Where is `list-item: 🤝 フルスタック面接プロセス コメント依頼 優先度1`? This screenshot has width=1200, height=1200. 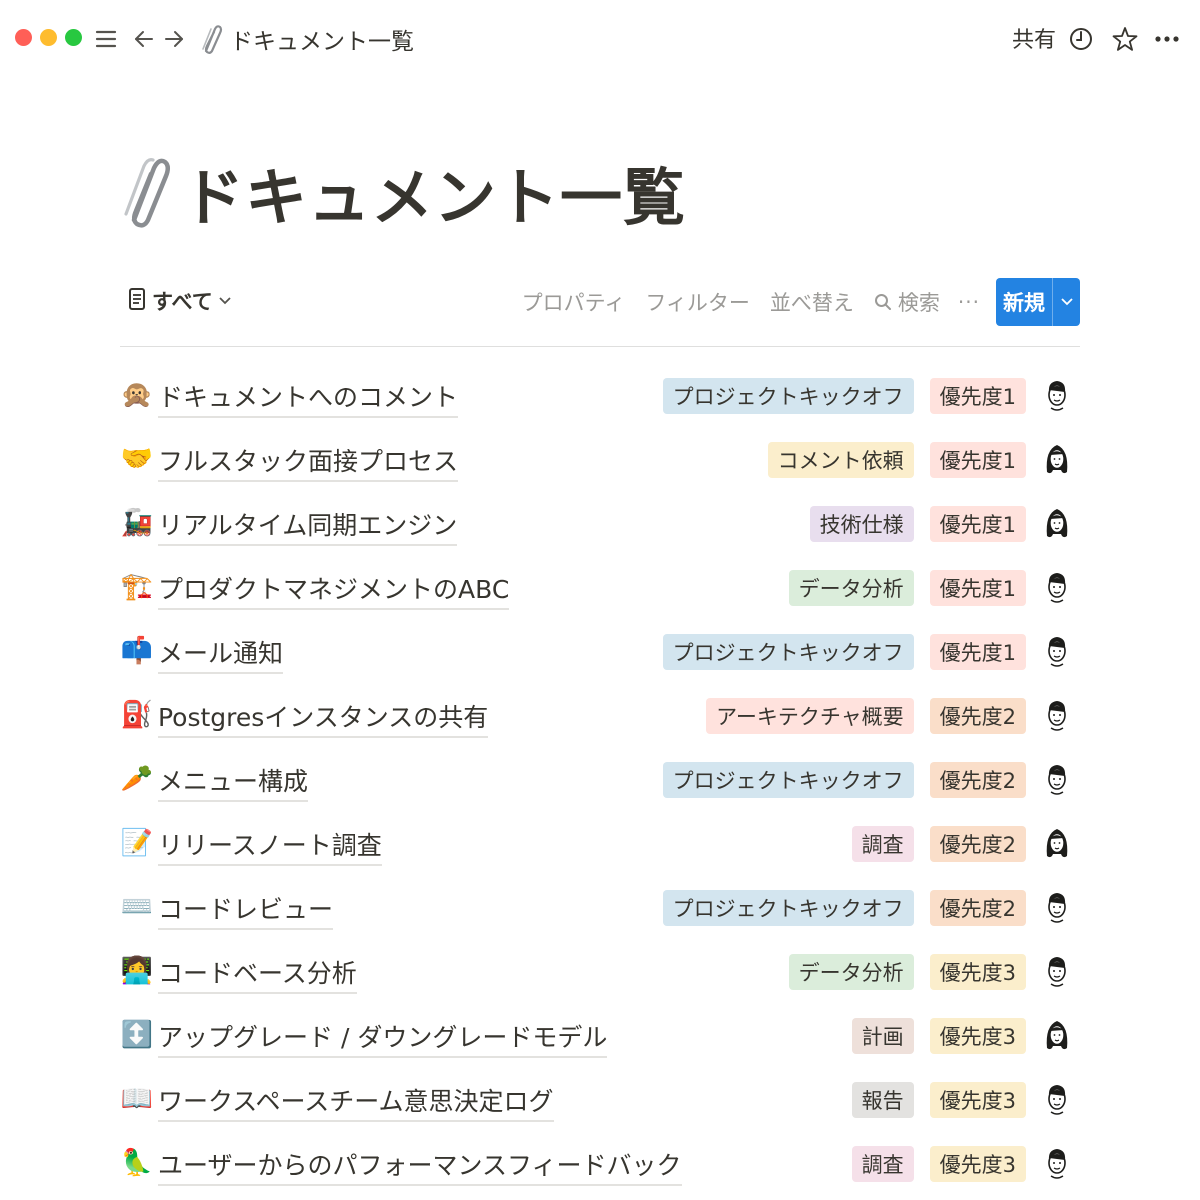
list-item: 🤝 フルスタック面接プロセス コメント依頼 優先度1 is located at coordinates (600, 460).